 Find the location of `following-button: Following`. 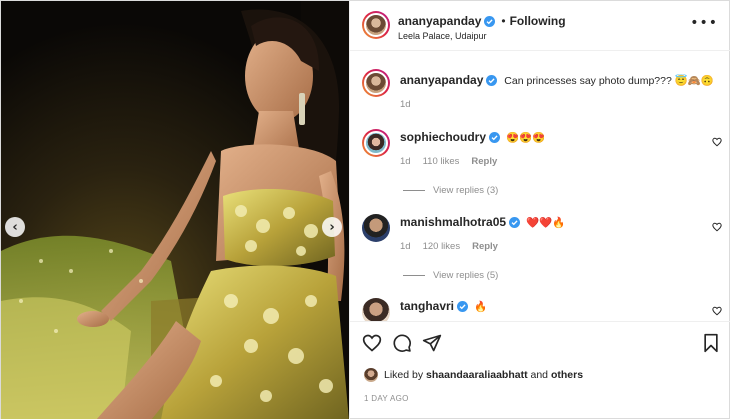

following-button: Following is located at coordinates (538, 21).